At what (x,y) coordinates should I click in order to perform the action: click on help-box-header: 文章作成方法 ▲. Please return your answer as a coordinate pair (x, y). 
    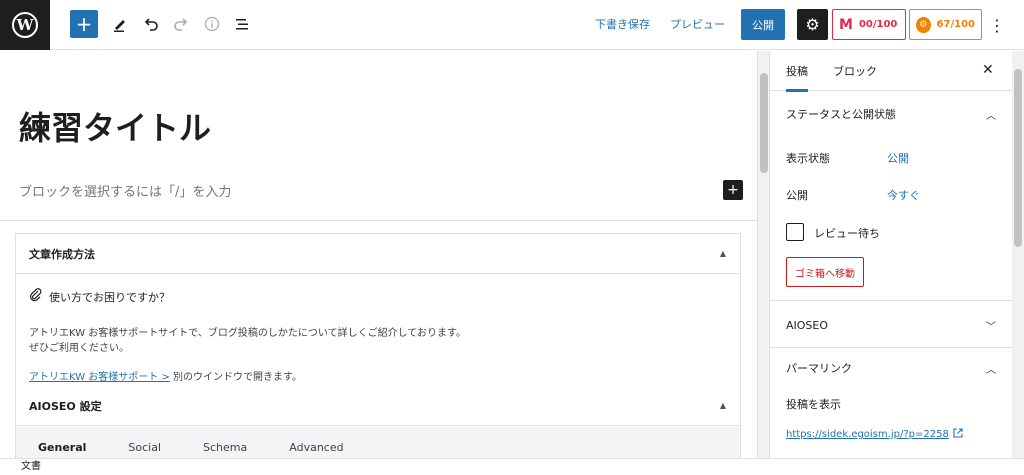
    Looking at the image, I should click on (378, 254).